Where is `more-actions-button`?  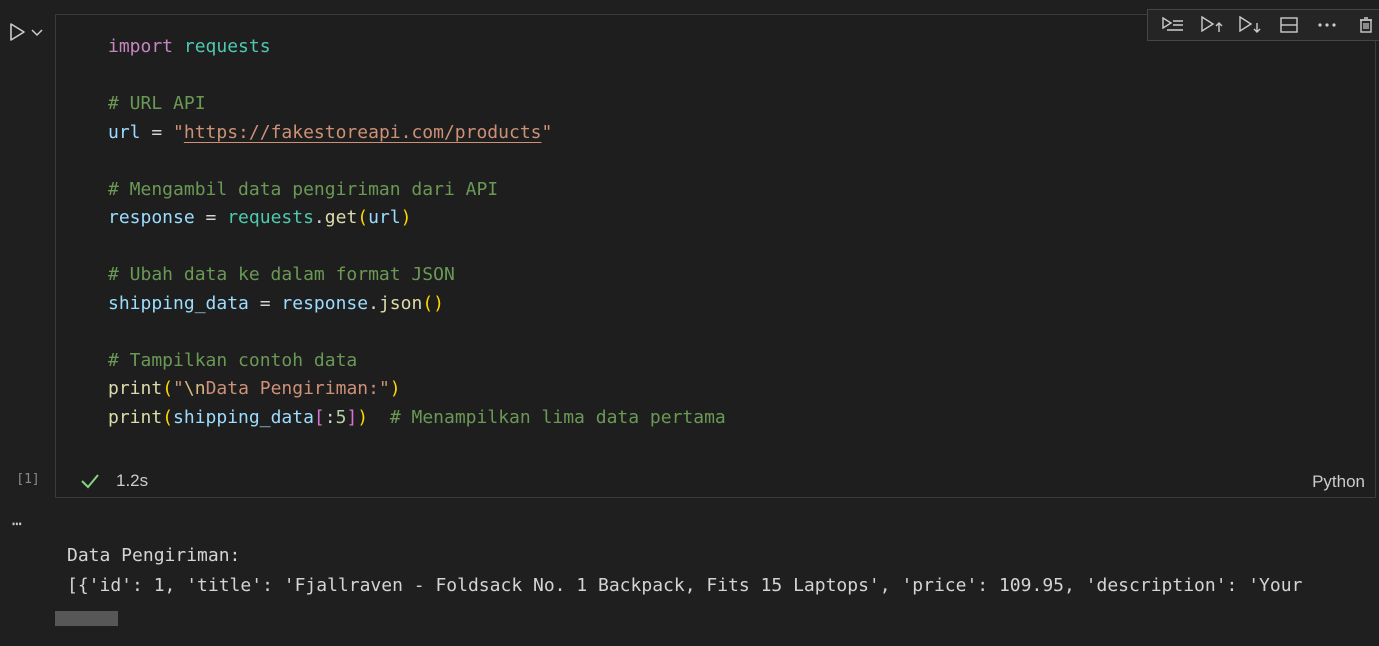
more-actions-button is located at coordinates (1327, 25).